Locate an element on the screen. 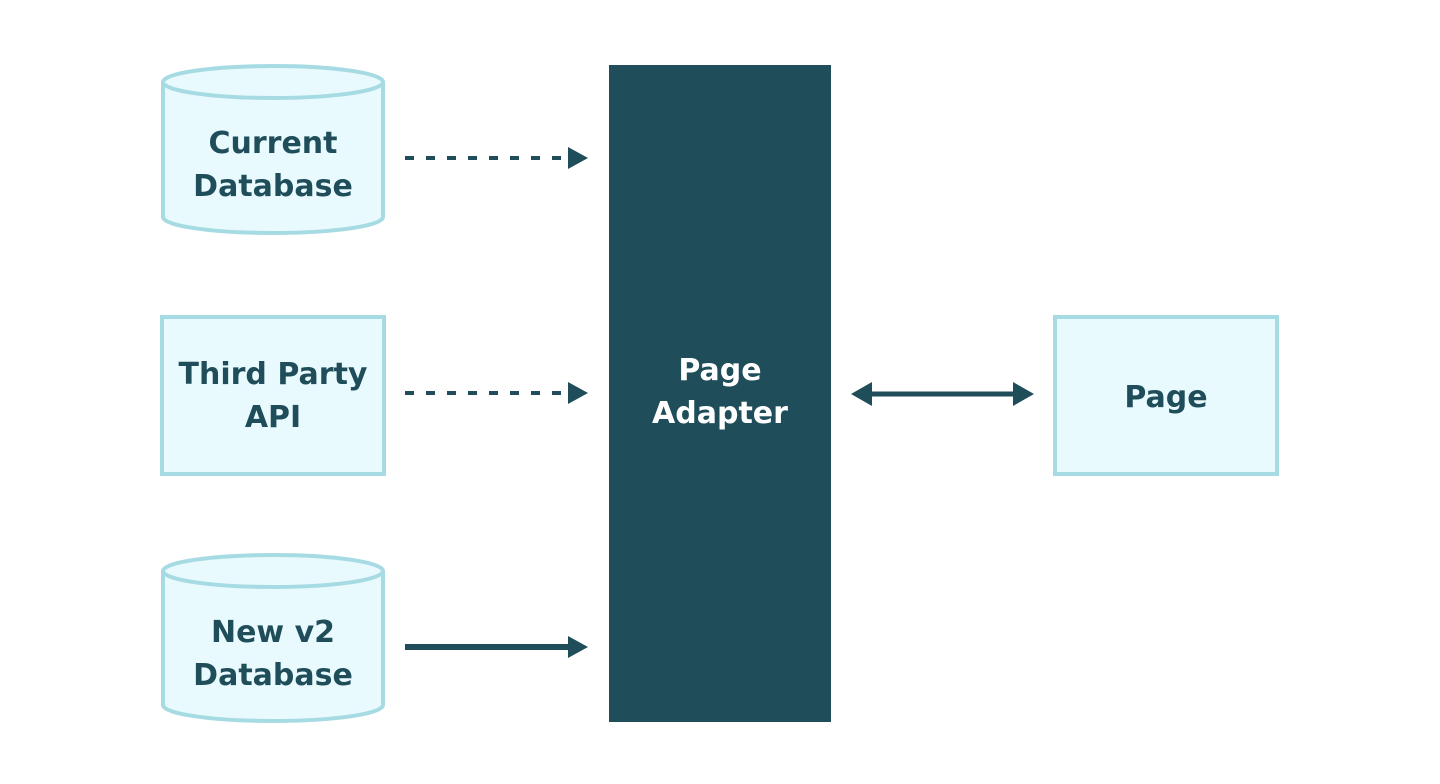 The image size is (1440, 784). edge-new-db-to-adapter is located at coordinates (496, 647).